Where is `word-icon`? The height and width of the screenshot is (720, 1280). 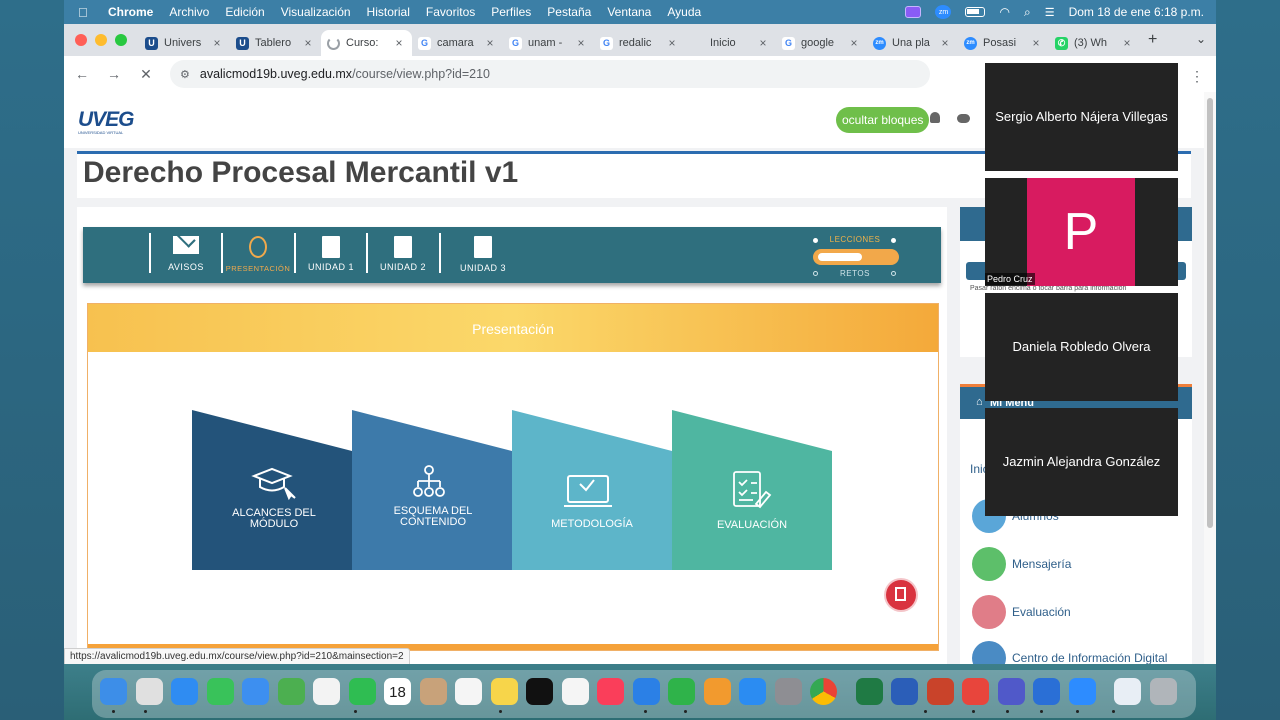
word-icon is located at coordinates (904, 691).